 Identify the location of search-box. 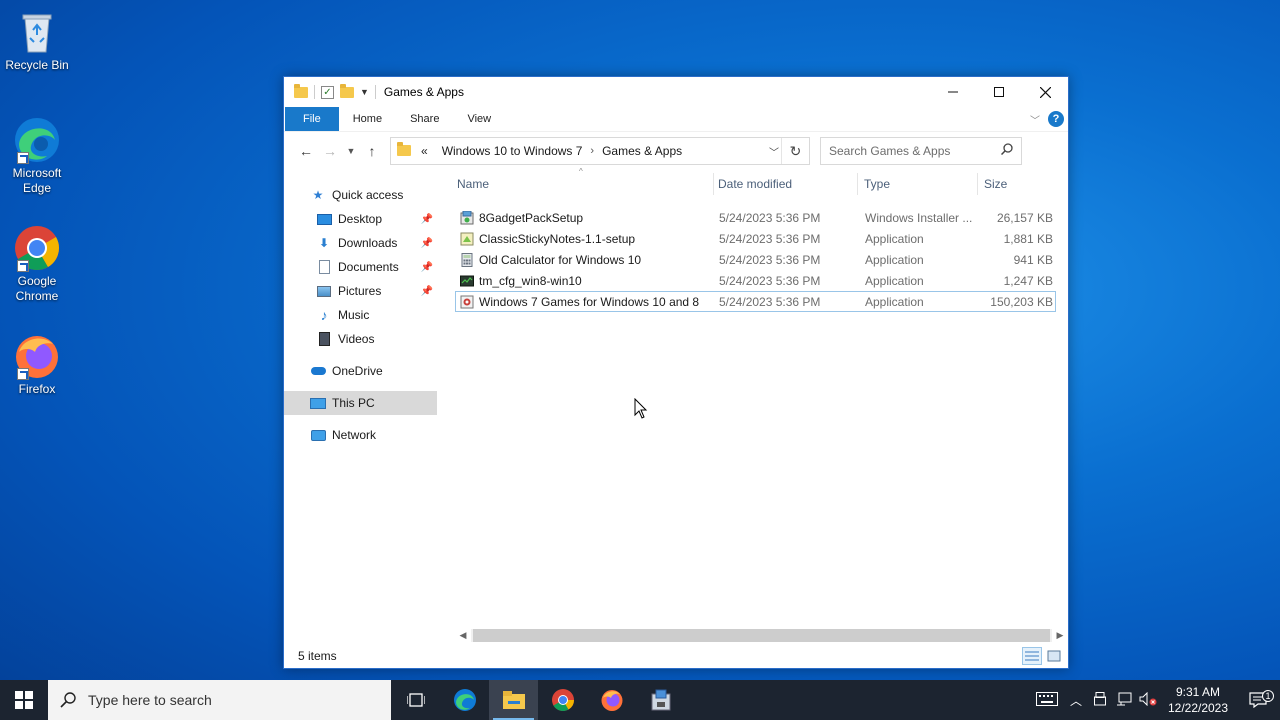
(921, 150).